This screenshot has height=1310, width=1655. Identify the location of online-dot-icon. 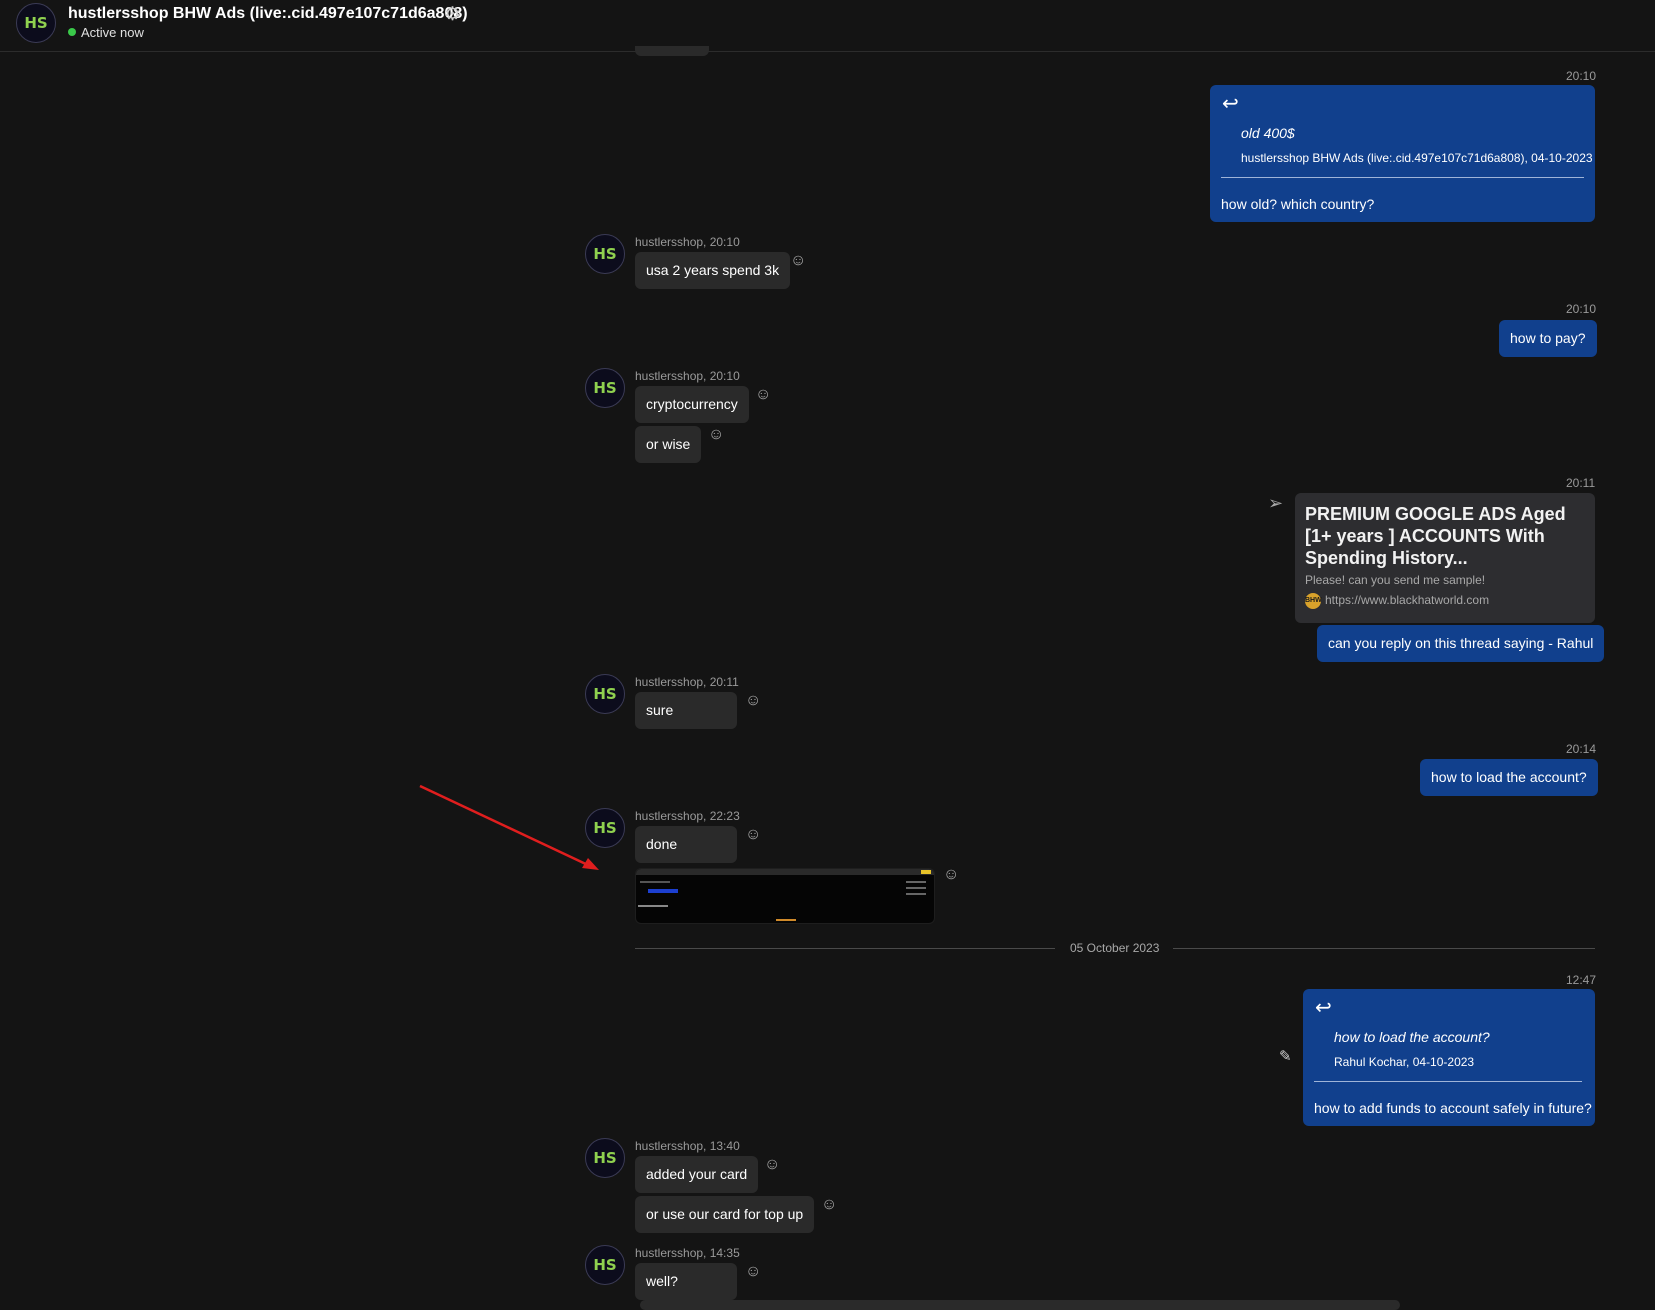
(72, 32).